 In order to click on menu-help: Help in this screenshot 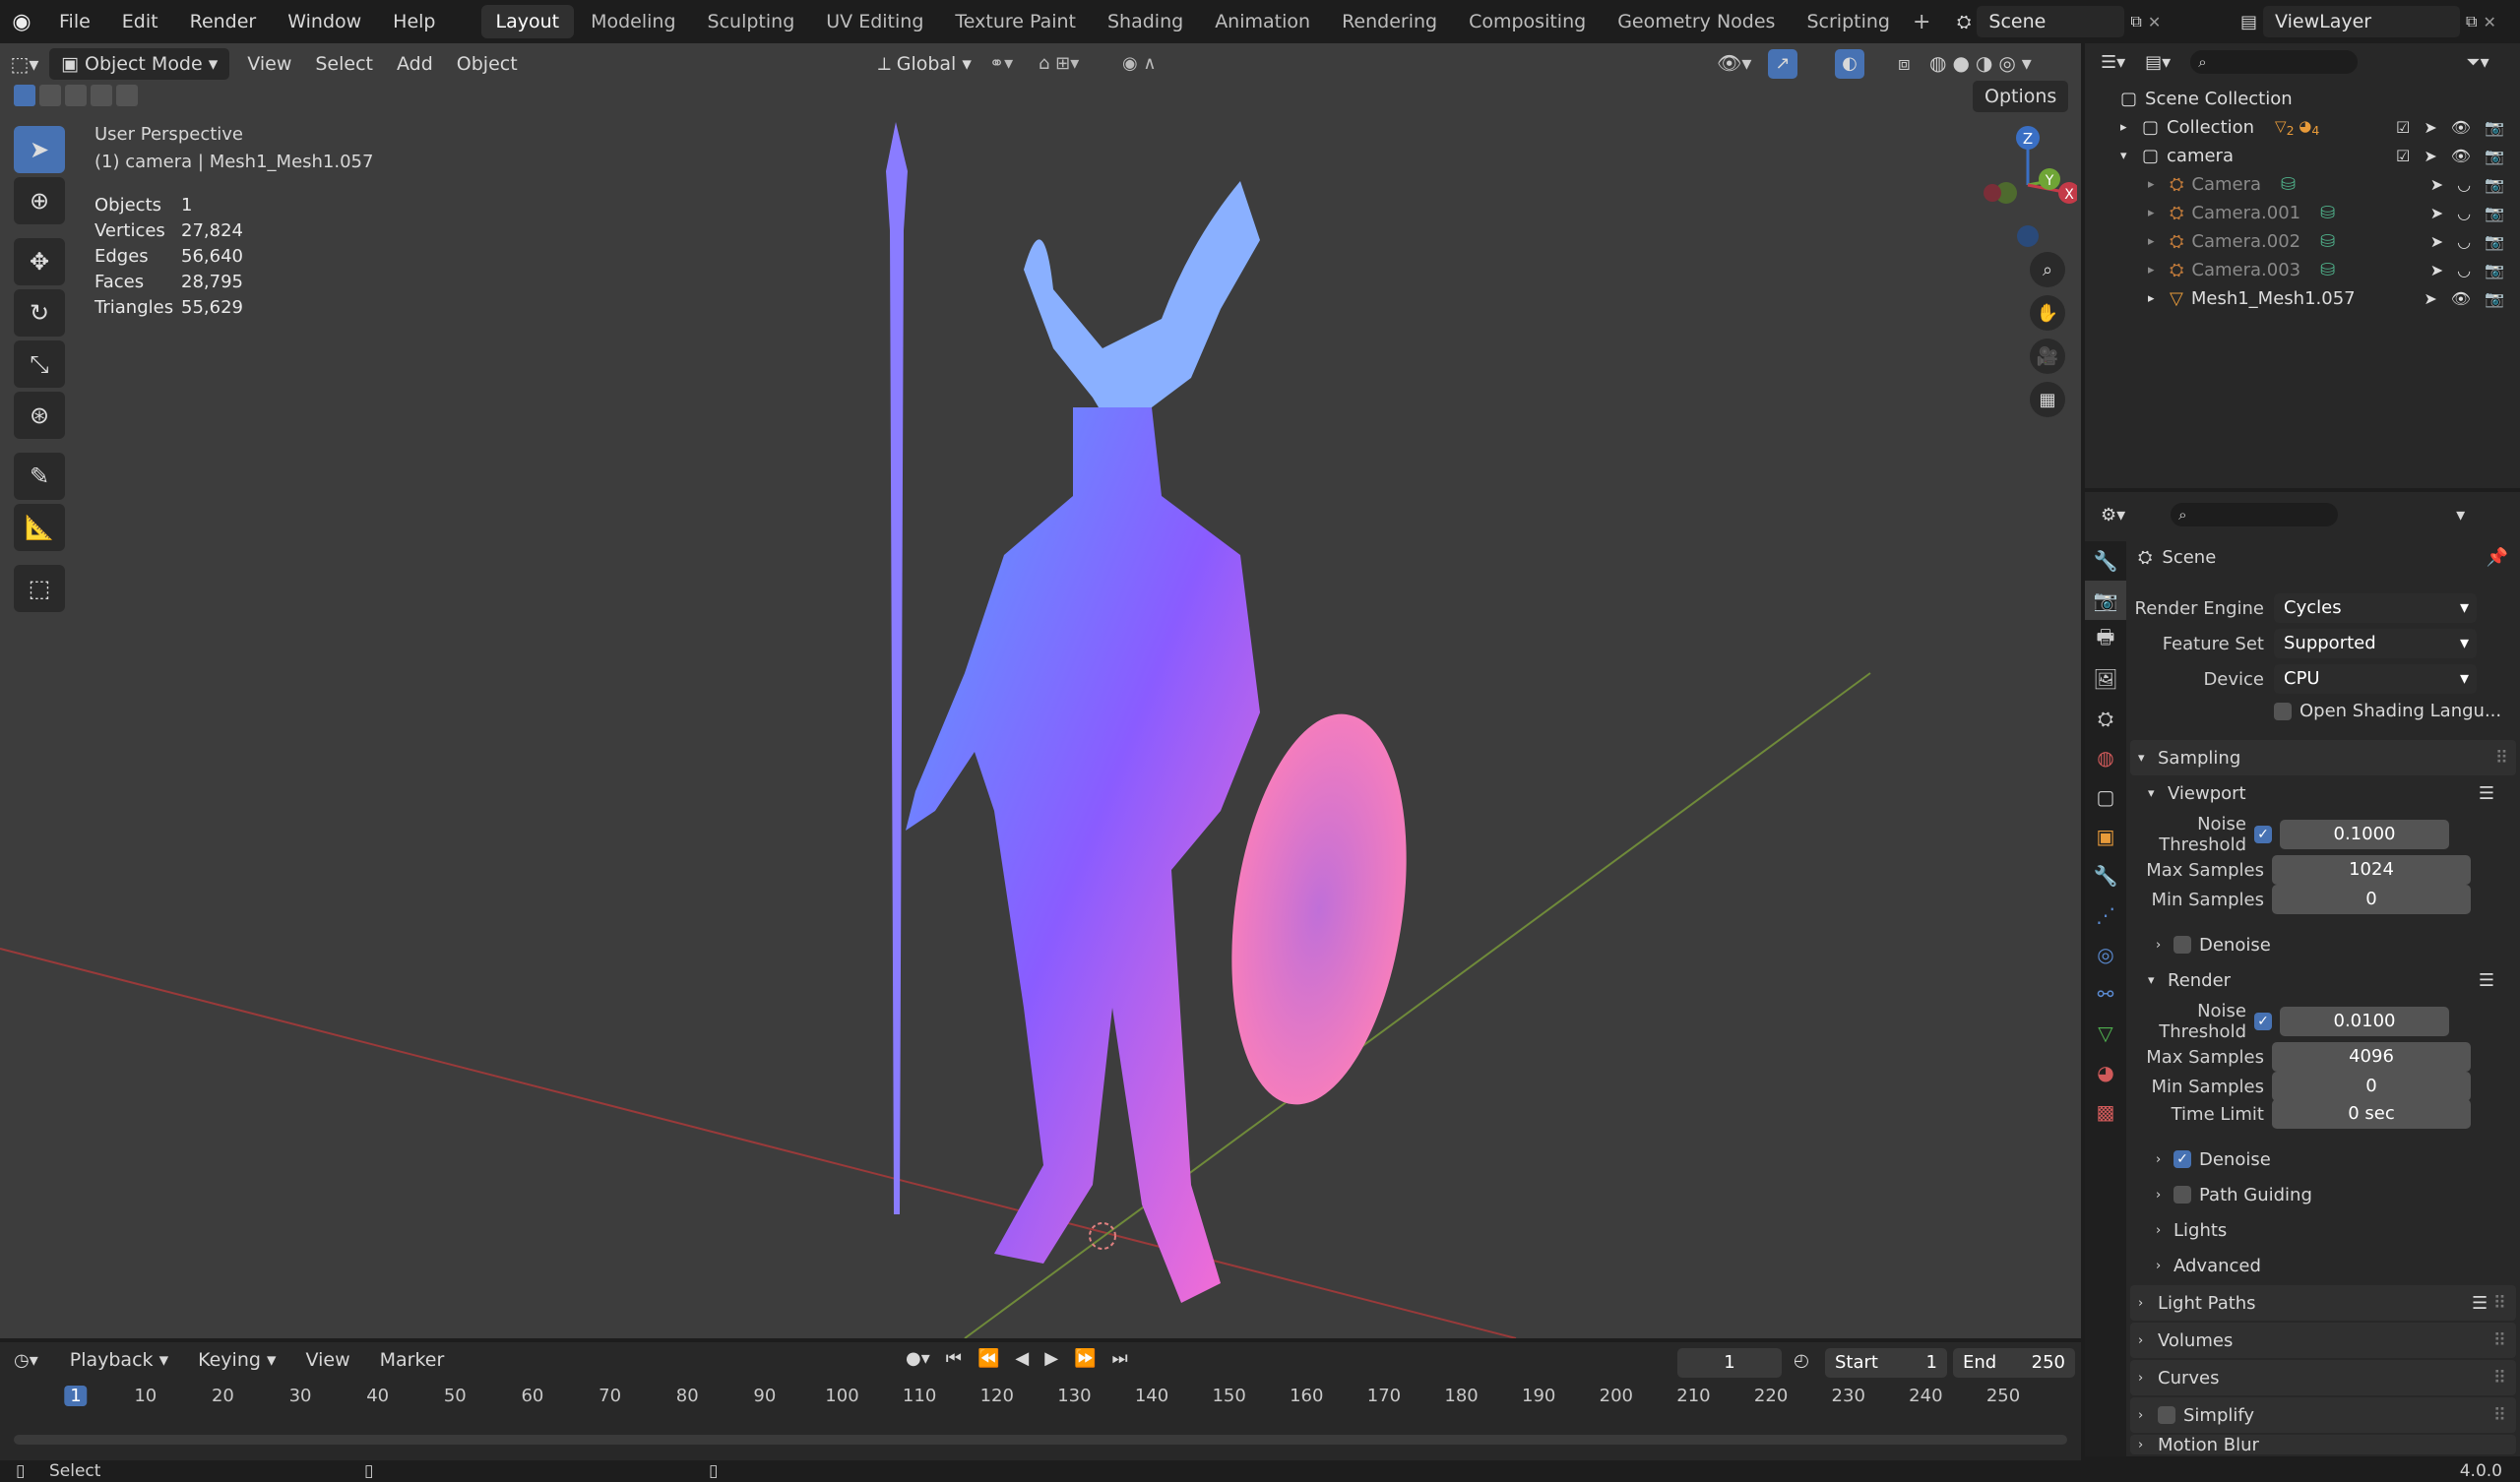, I will do `click(414, 21)`.